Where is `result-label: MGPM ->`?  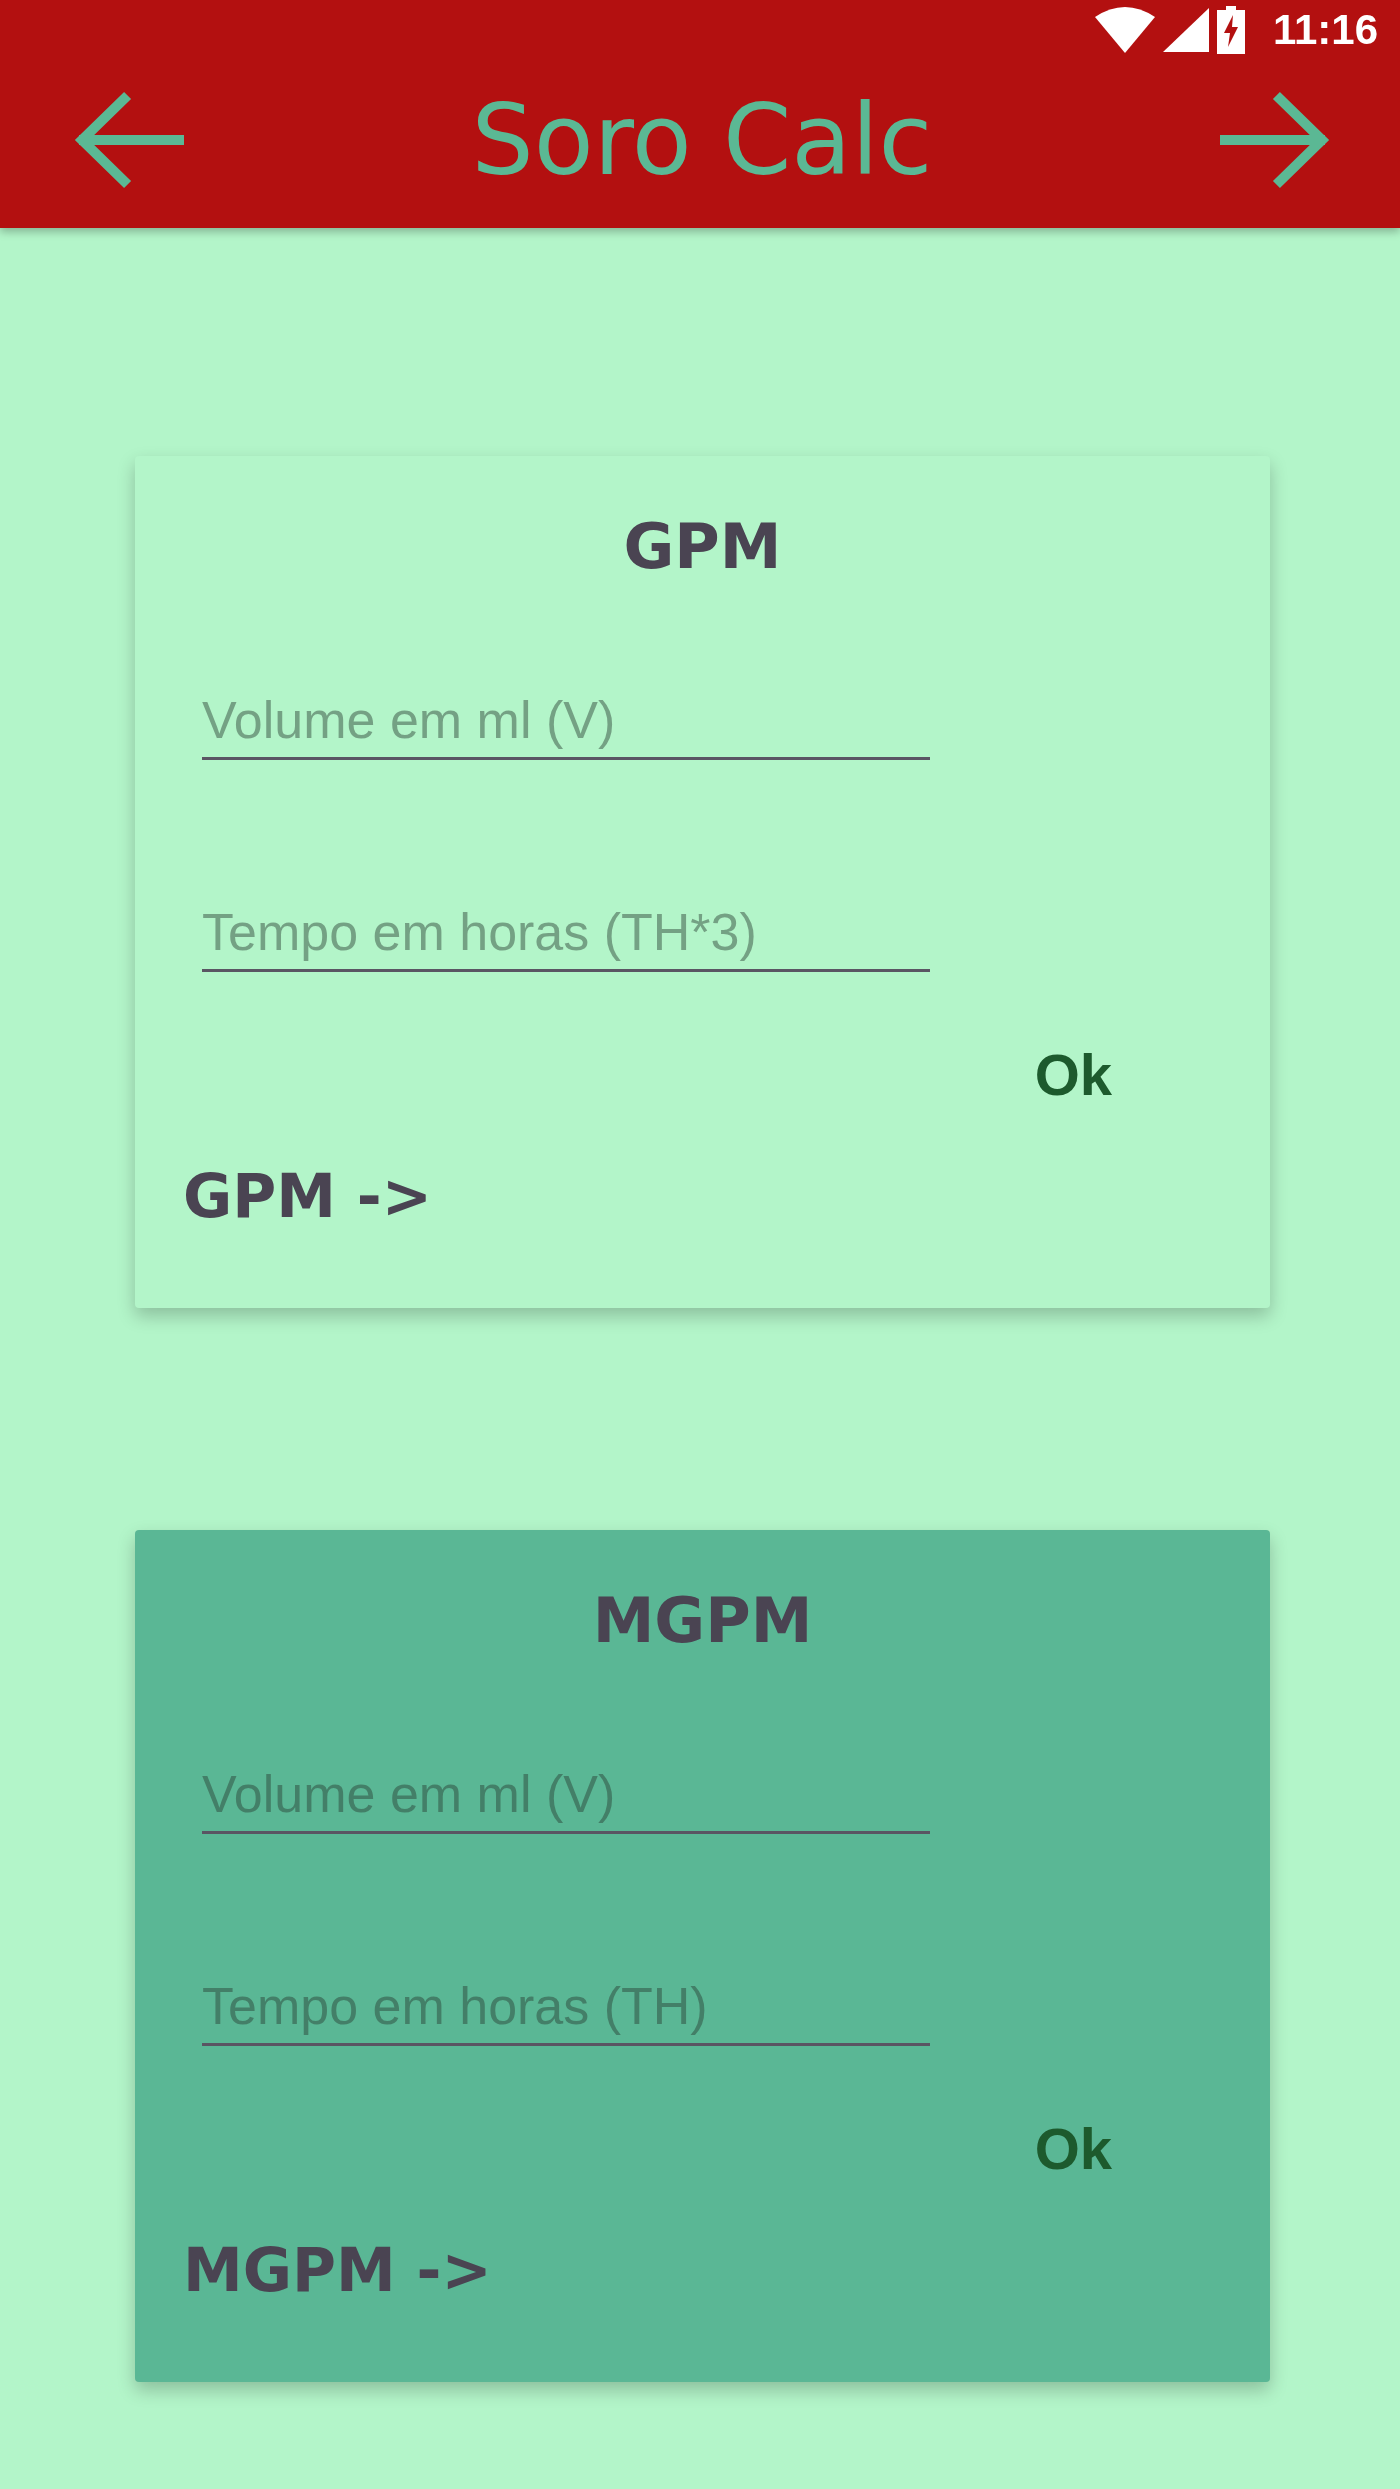 result-label: MGPM -> is located at coordinates (337, 2270).